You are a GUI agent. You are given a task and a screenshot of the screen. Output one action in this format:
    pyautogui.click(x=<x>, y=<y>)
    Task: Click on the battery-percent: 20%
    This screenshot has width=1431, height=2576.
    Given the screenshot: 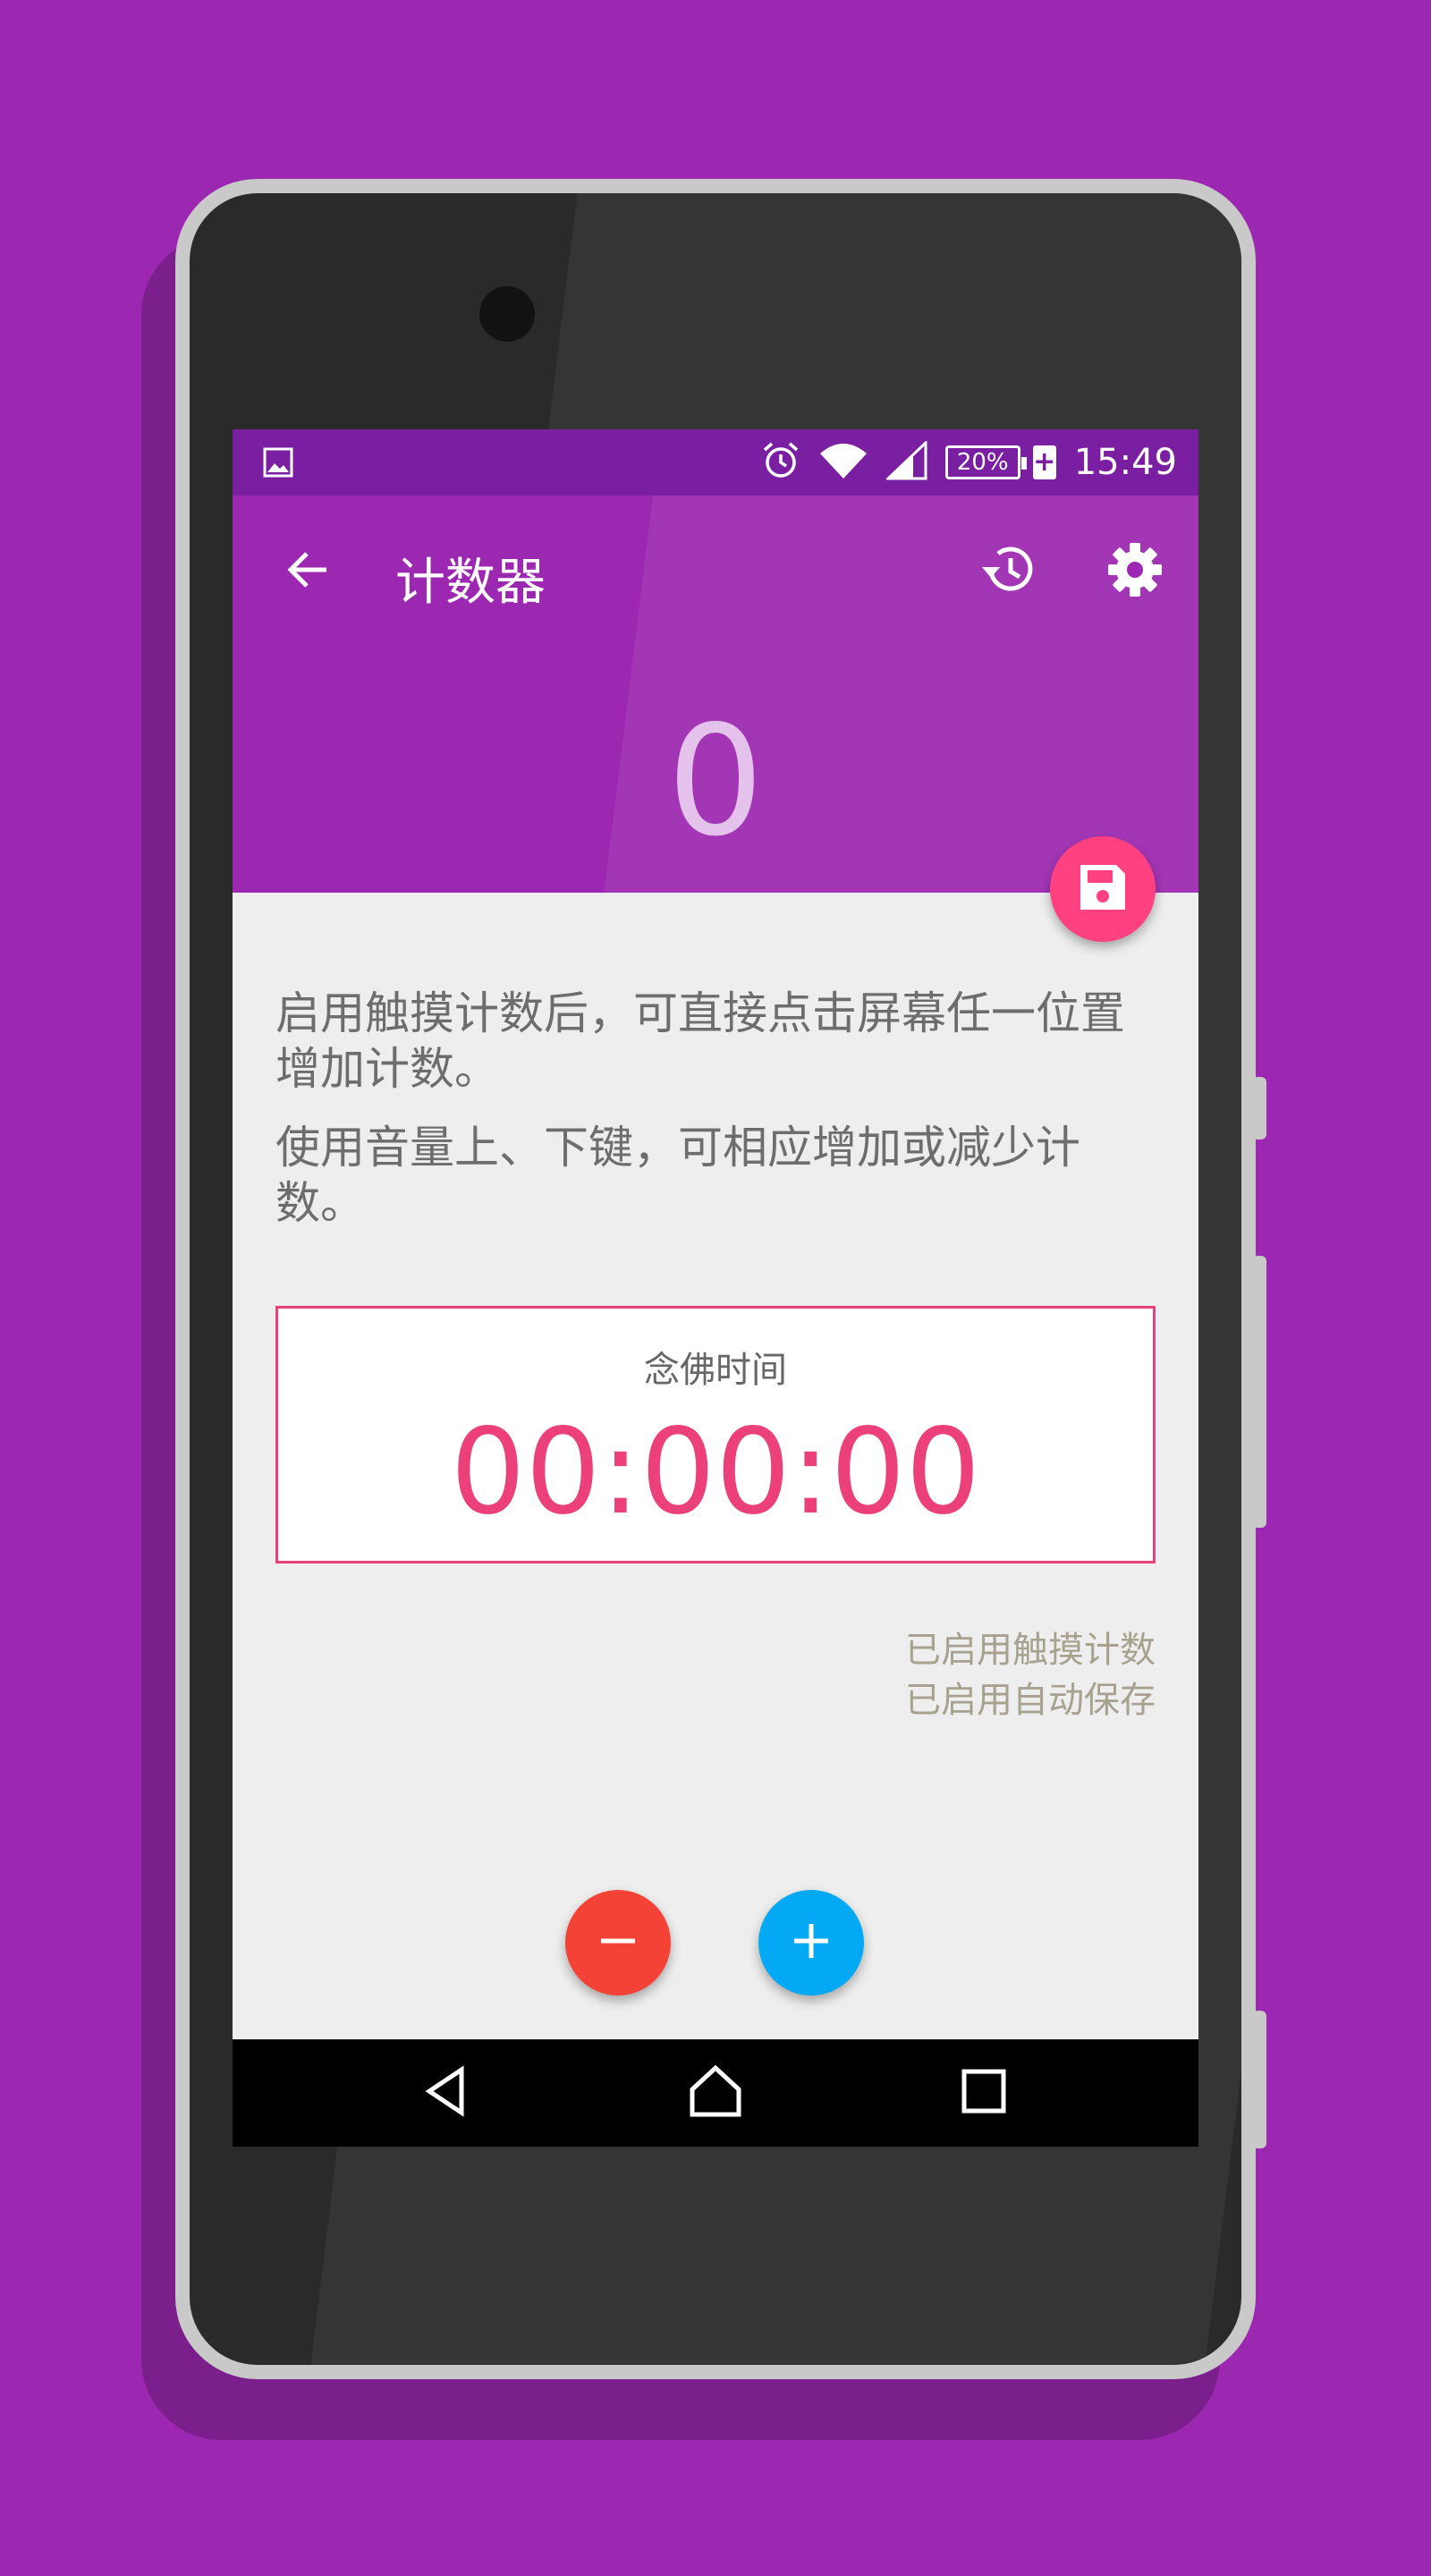 What is the action you would take?
    pyautogui.click(x=983, y=462)
    